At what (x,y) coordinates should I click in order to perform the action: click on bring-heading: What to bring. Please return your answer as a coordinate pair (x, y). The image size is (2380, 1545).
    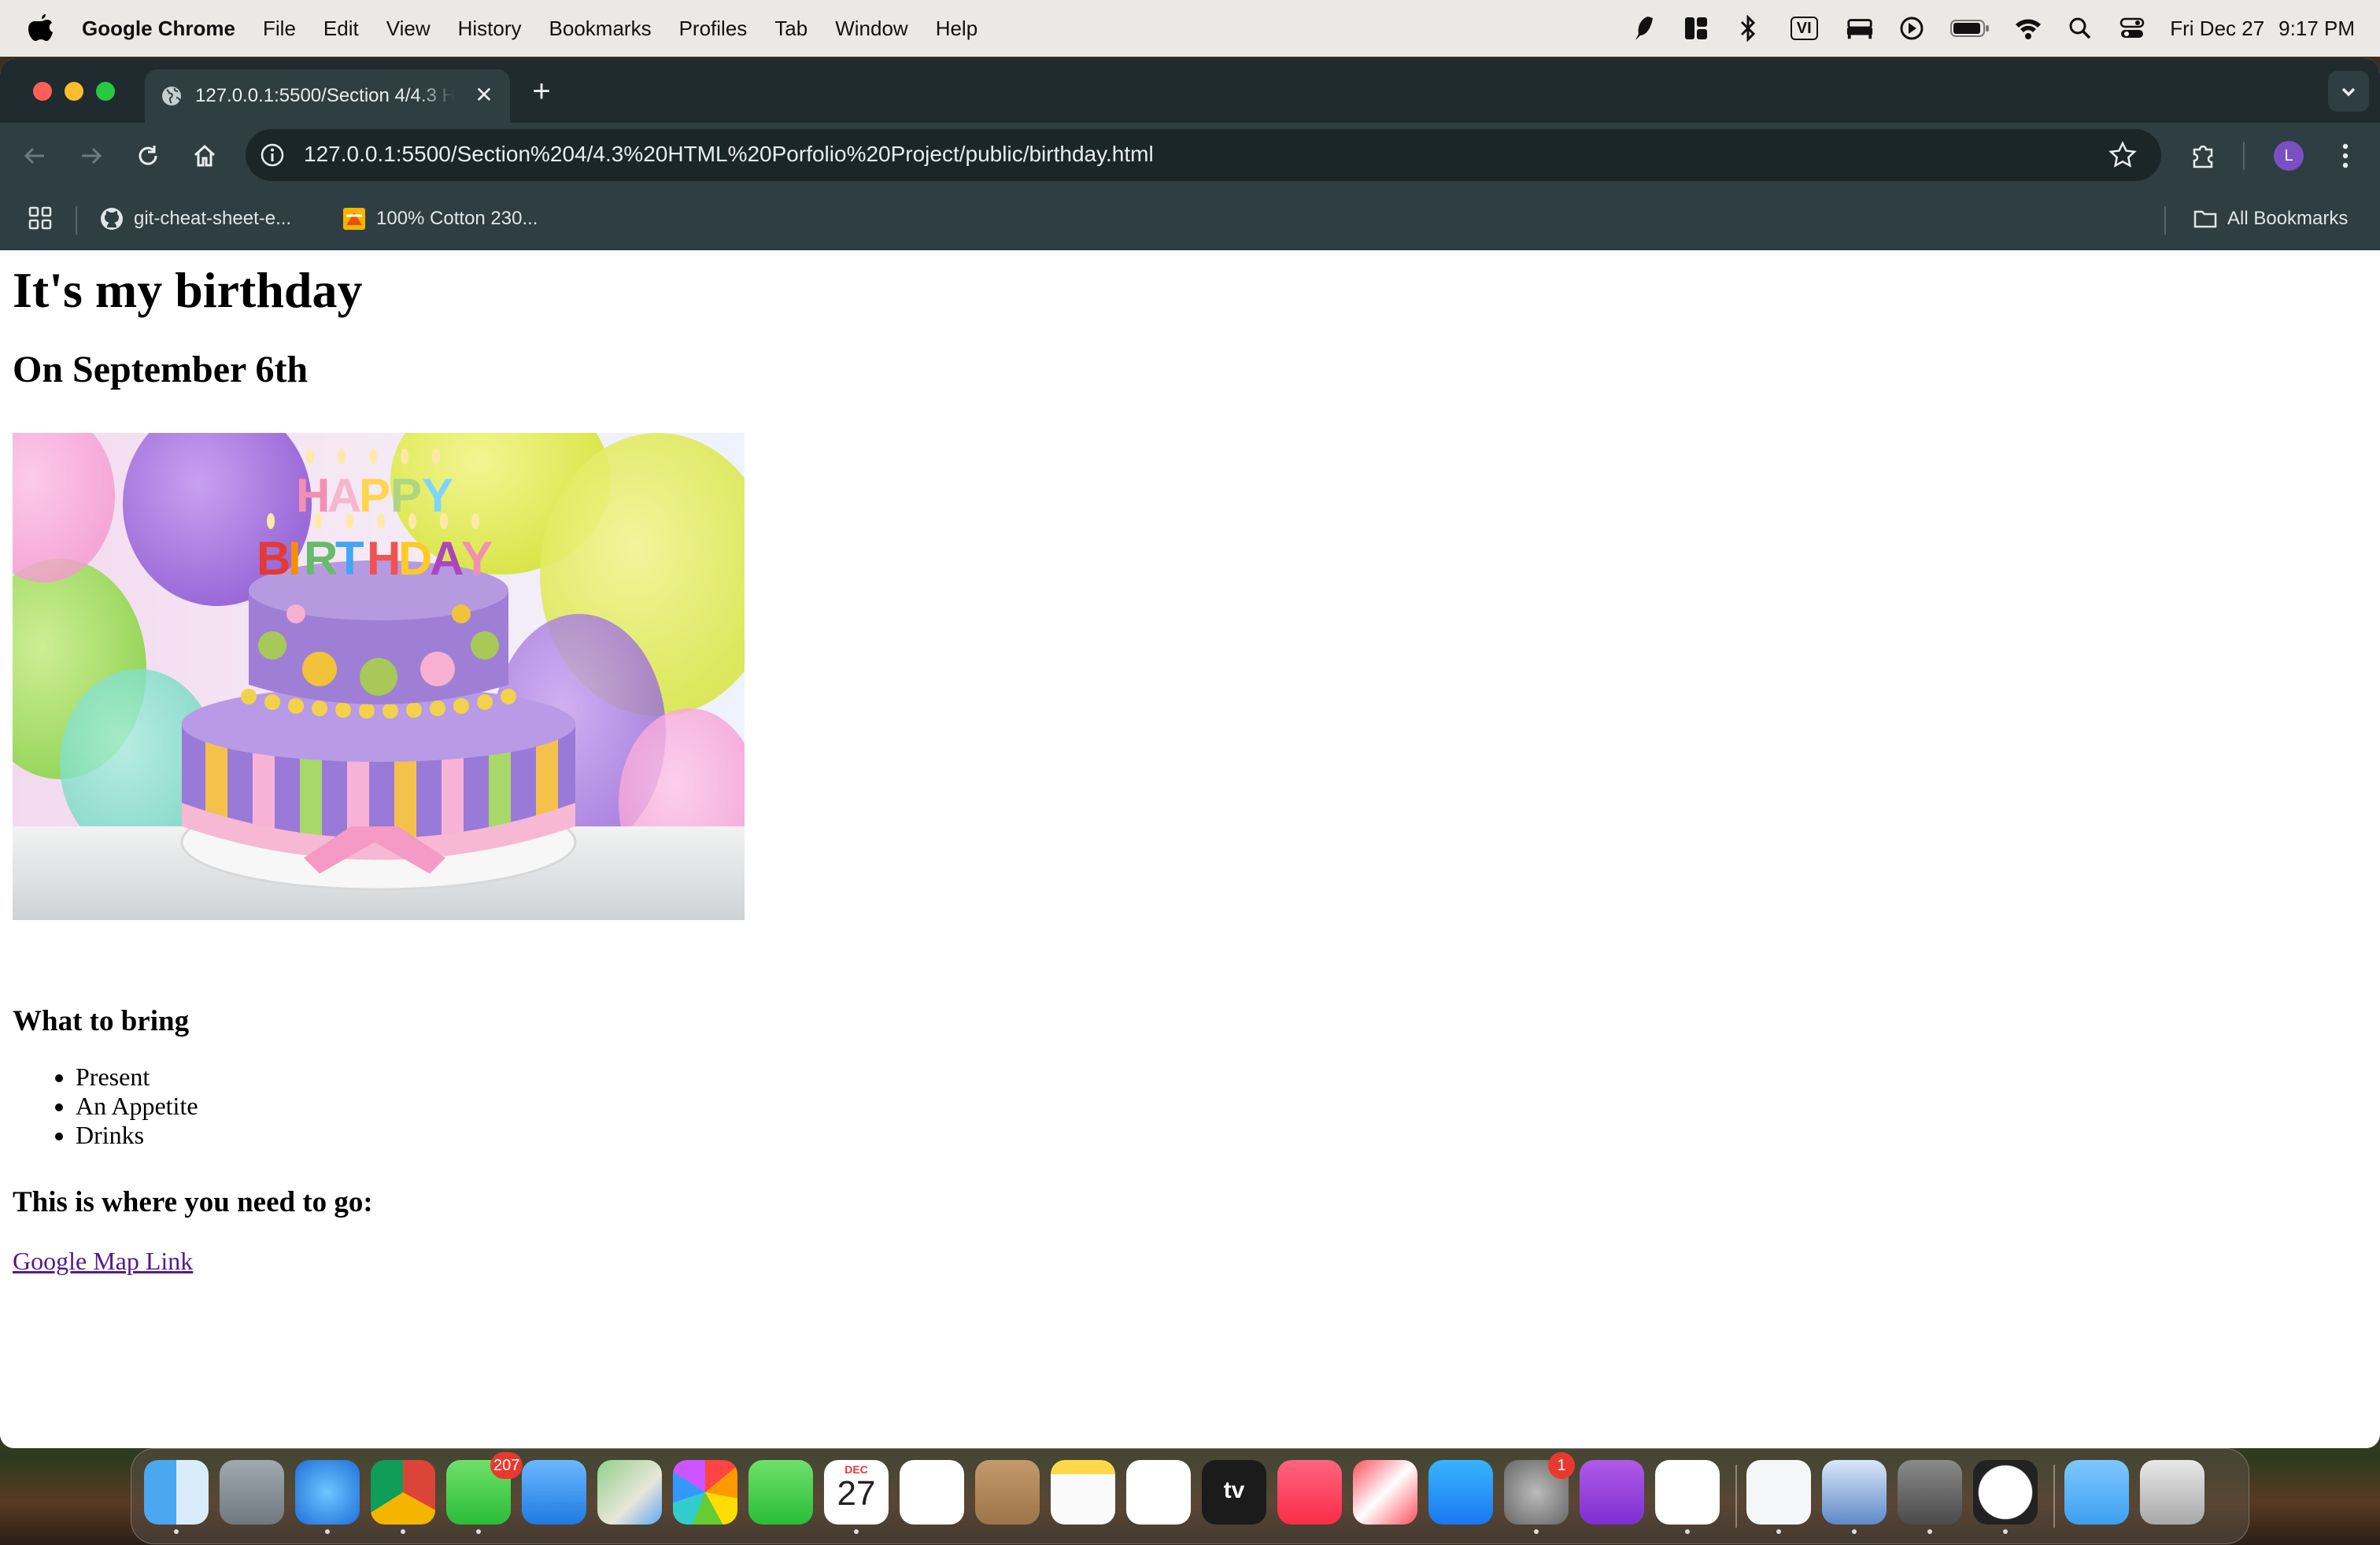
    Looking at the image, I should click on (102, 1021).